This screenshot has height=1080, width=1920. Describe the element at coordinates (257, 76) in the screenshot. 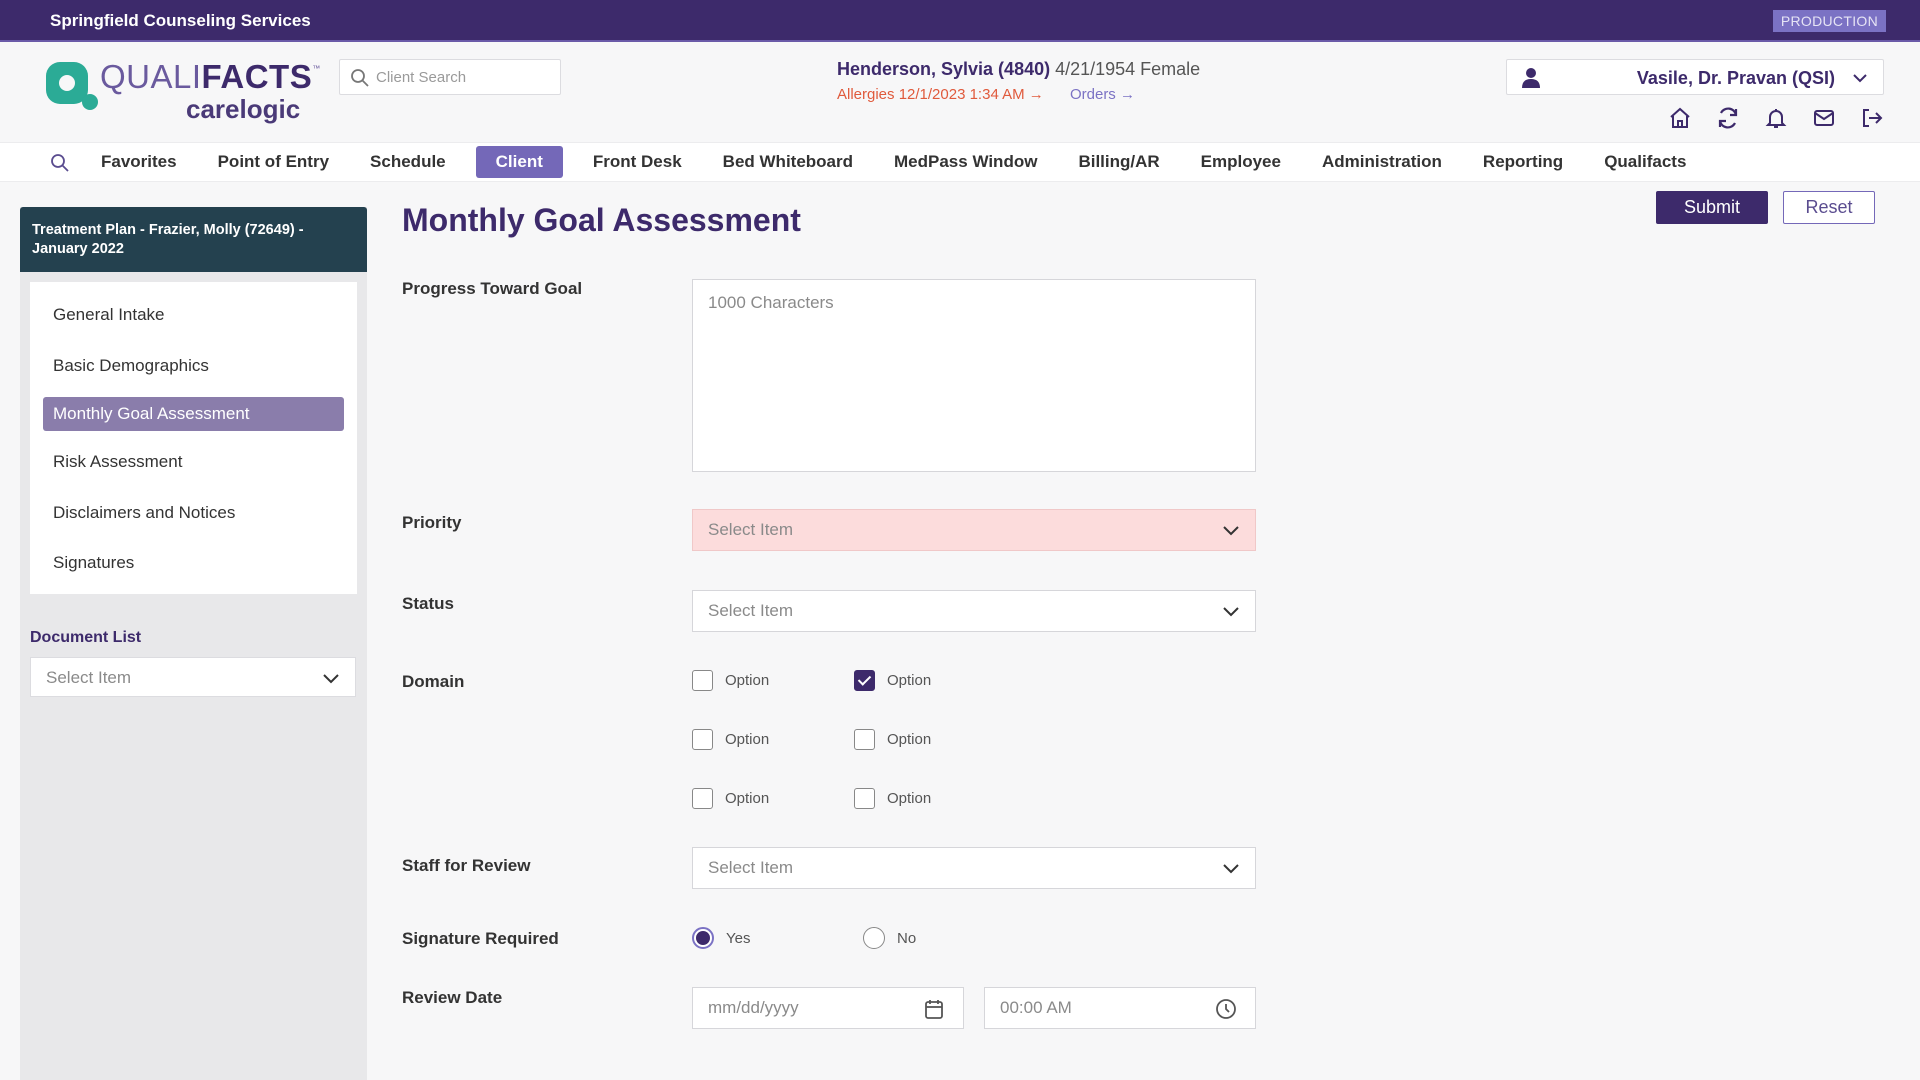

I see `logo-brand-bold: FACTS` at that location.